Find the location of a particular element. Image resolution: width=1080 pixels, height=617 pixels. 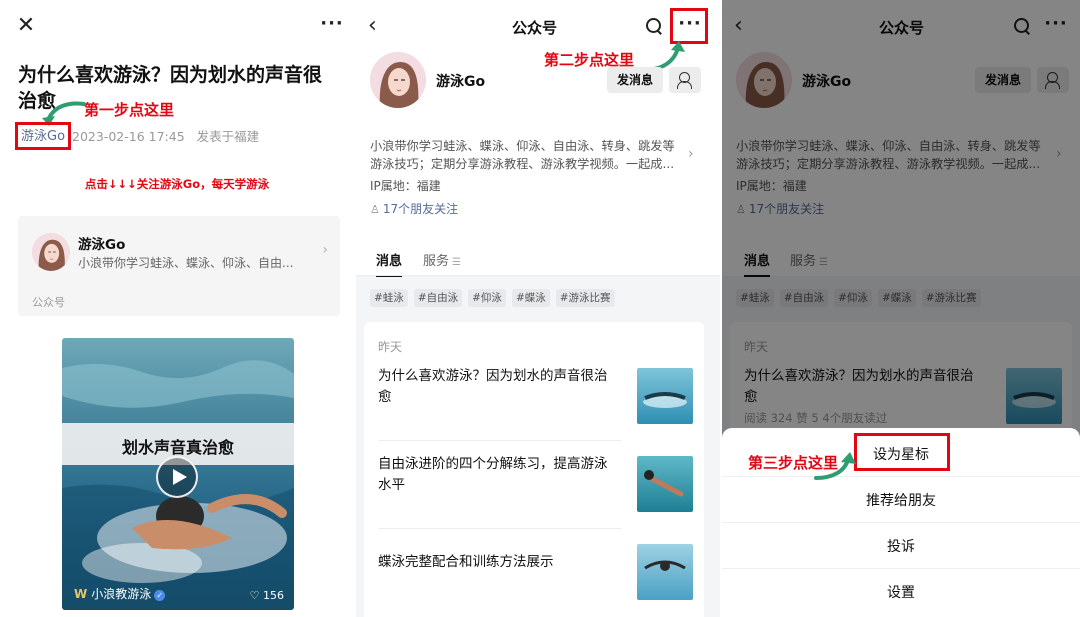

friends-following: ♙ 17个朋友关注 is located at coordinates (414, 208).